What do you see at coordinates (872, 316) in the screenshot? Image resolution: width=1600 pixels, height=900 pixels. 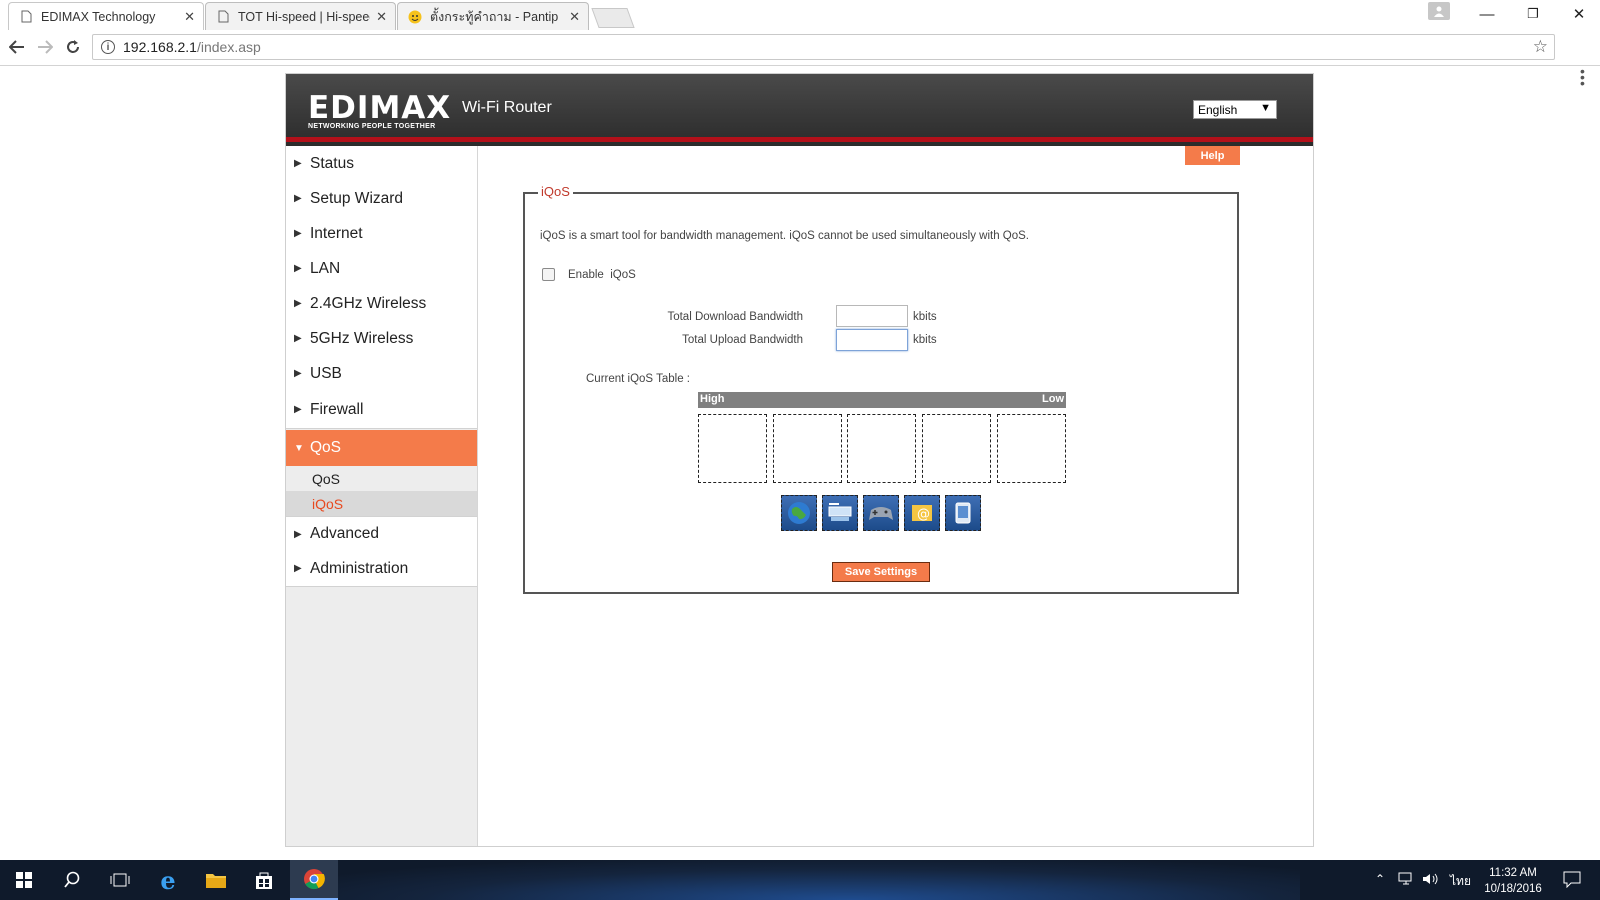 I see `download-bandwidth-input` at bounding box center [872, 316].